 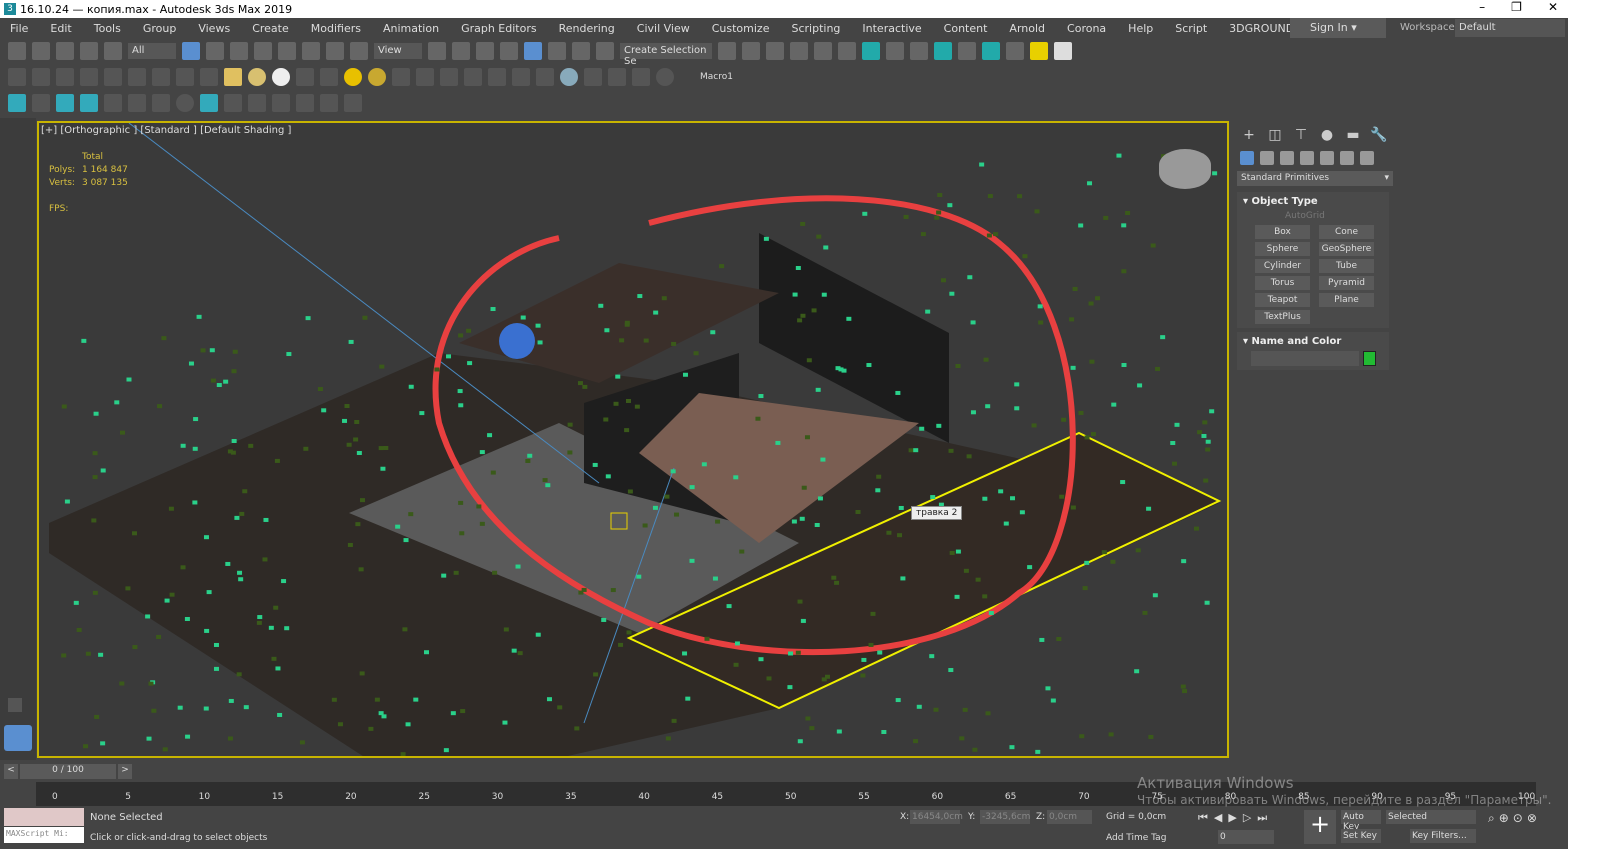 I want to click on scene-explorer-icon, so click(x=775, y=51).